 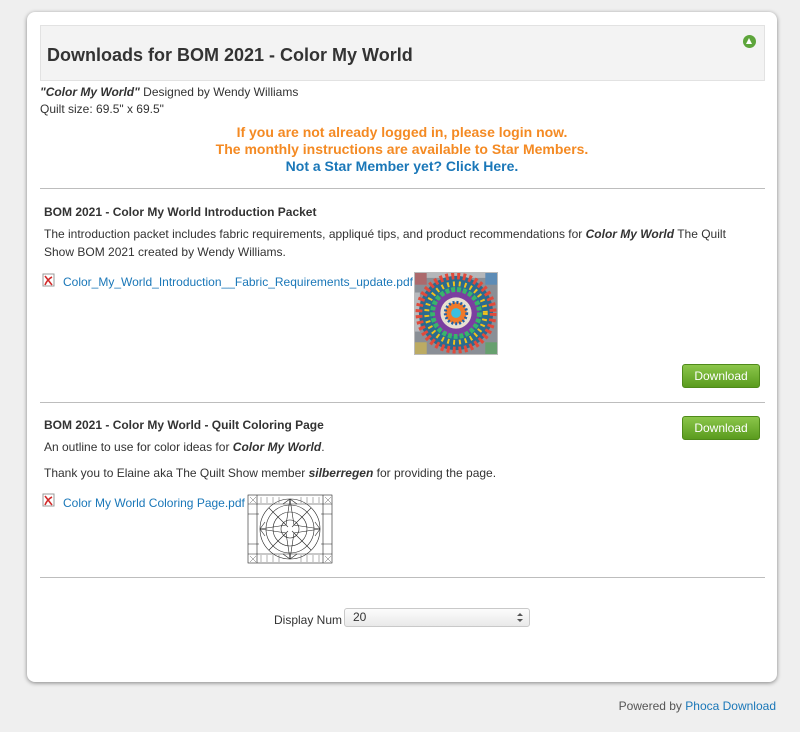 I want to click on star-member-link: Not a Star Member yet? Click Here, so click(x=400, y=166).